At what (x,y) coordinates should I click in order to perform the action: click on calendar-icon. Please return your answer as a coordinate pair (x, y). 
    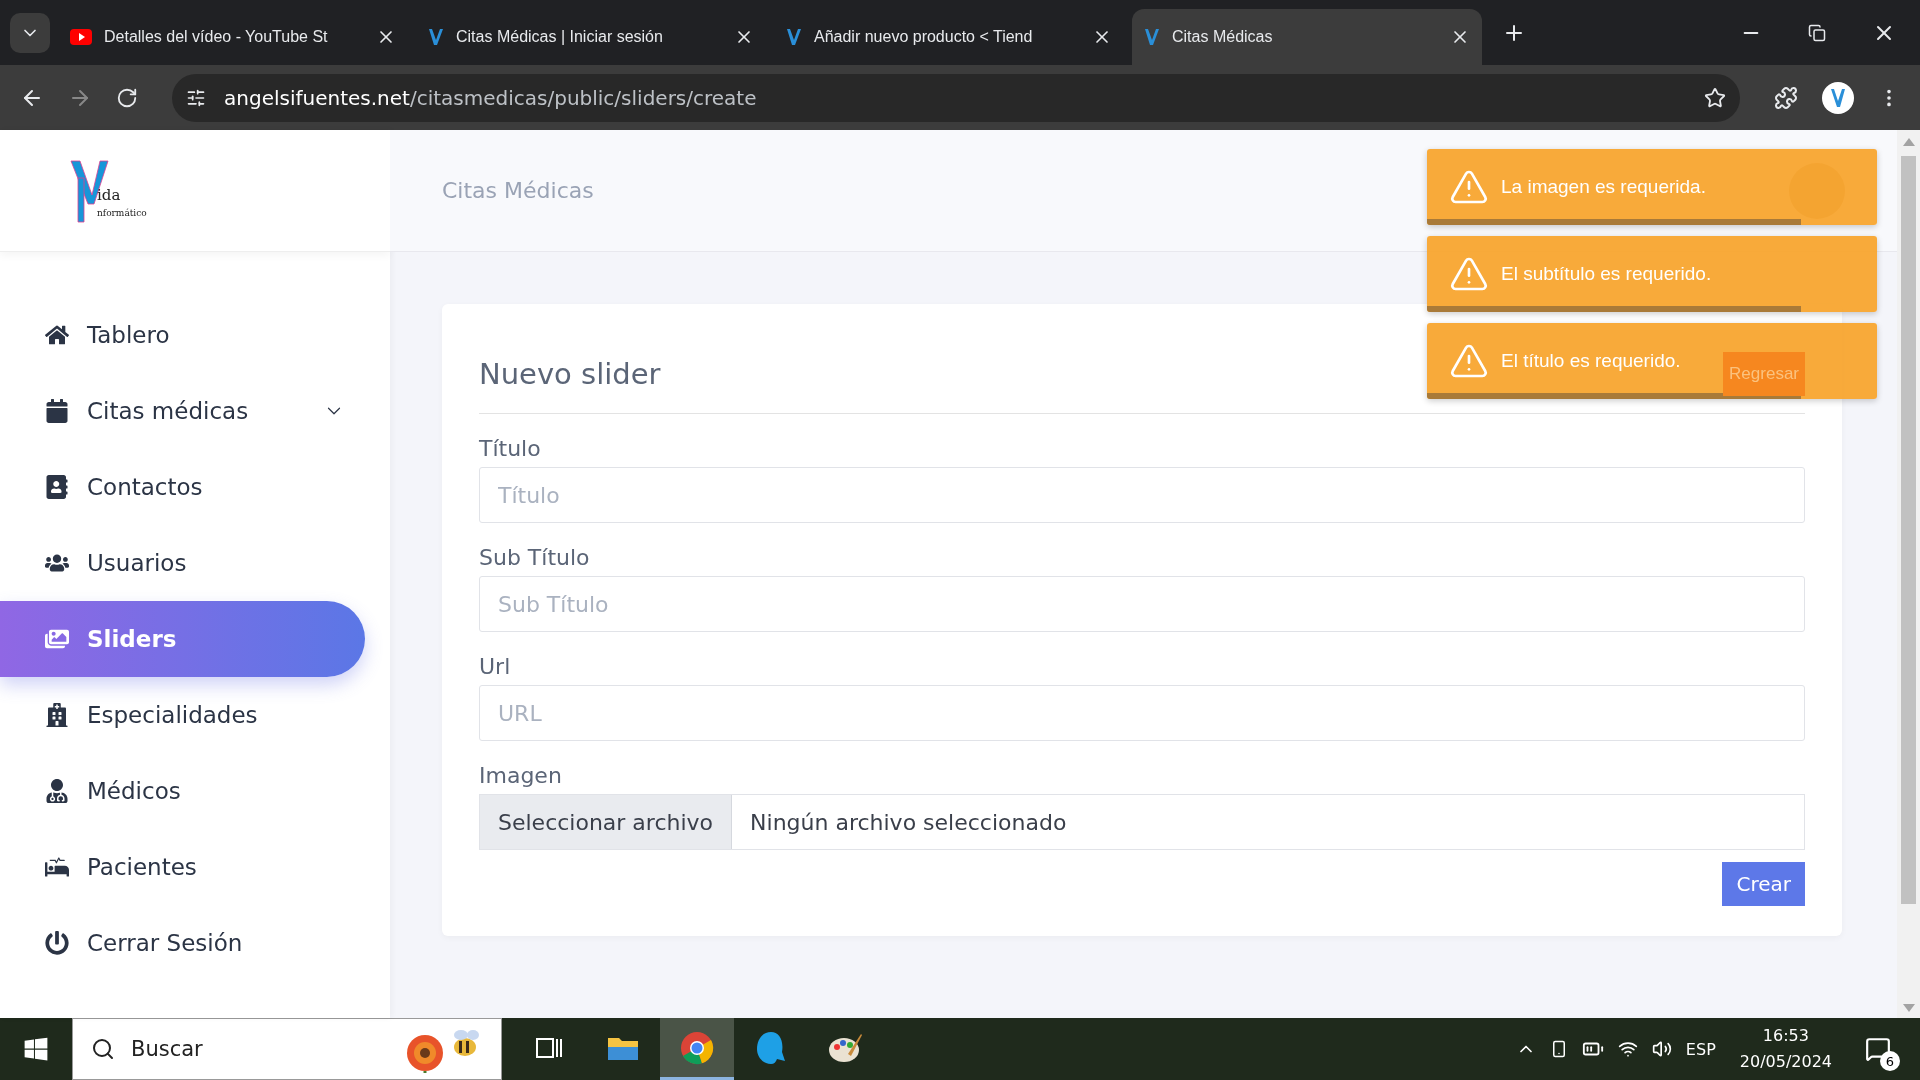
    Looking at the image, I should click on (57, 411).